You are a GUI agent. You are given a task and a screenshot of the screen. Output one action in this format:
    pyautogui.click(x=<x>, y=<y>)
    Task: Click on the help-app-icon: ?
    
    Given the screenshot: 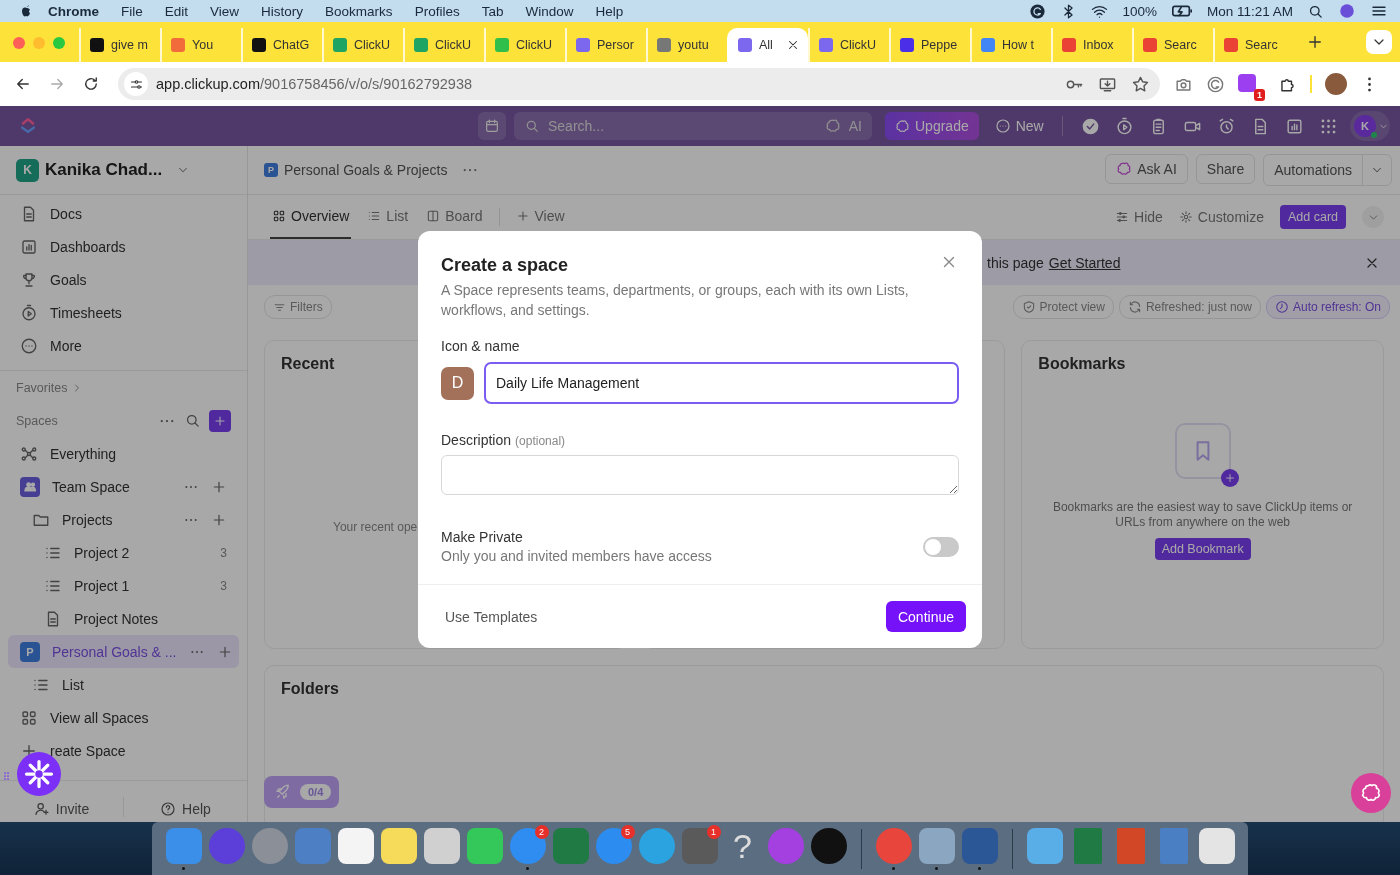 What is the action you would take?
    pyautogui.click(x=742, y=845)
    